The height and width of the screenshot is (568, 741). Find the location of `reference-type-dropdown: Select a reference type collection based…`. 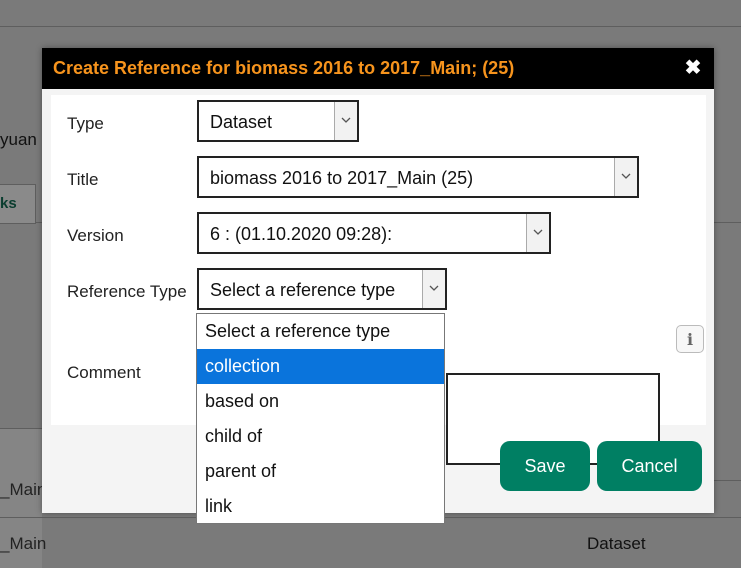

reference-type-dropdown: Select a reference type collection based… is located at coordinates (320, 418).